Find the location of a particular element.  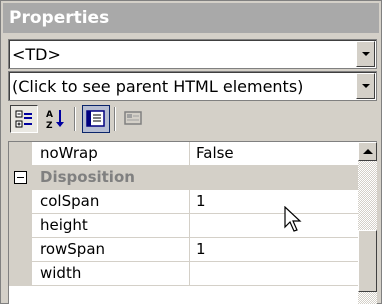

panel-title: Properties is located at coordinates (191, 18).